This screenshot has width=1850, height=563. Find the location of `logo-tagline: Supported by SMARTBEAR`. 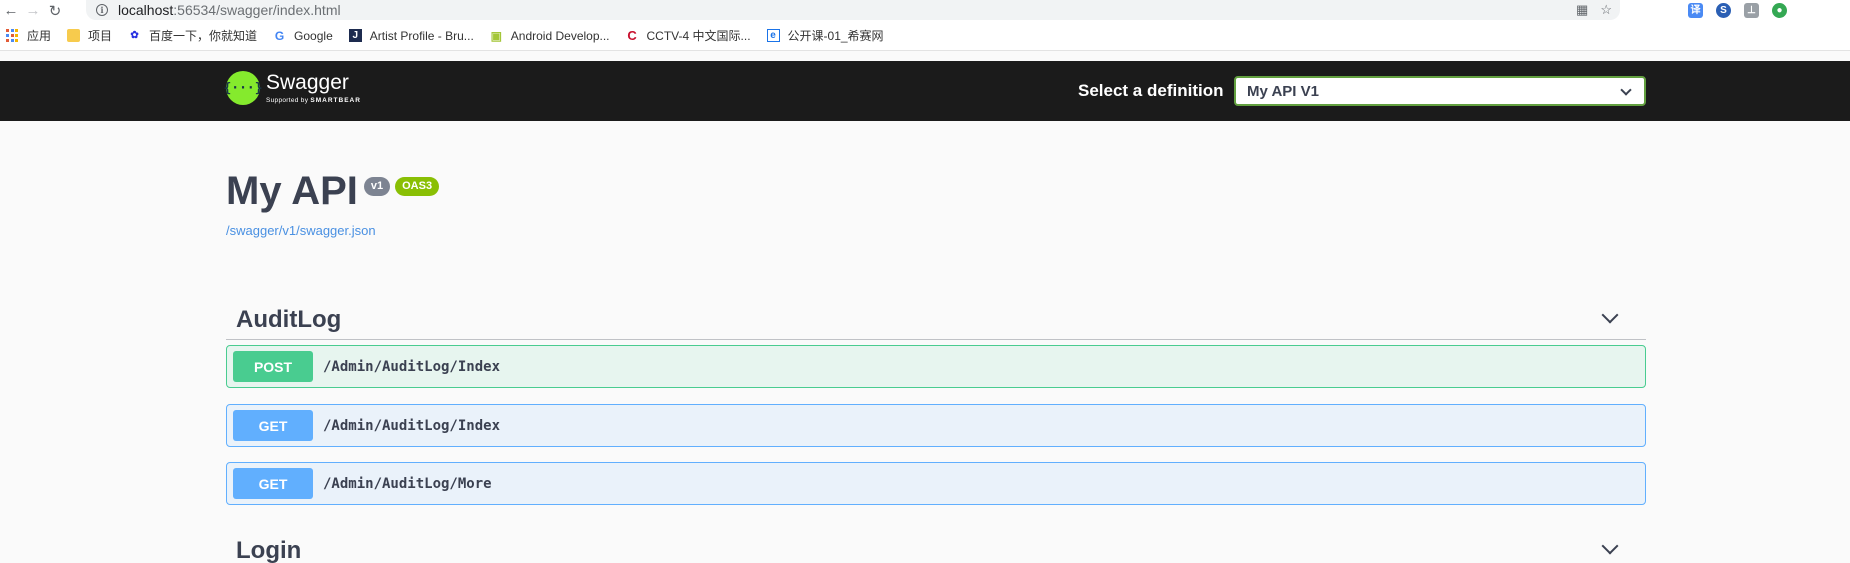

logo-tagline: Supported by SMARTBEAR is located at coordinates (313, 100).